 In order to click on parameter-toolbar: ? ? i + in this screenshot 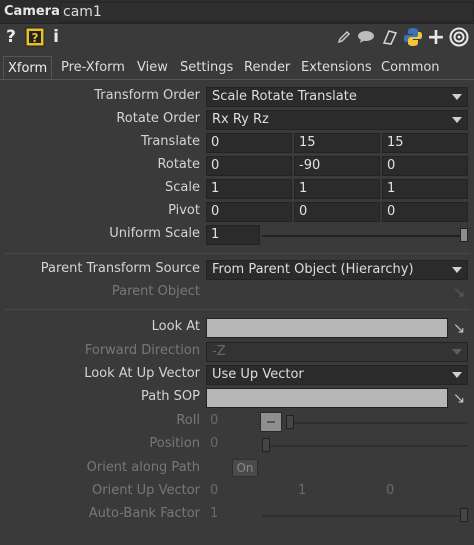, I will do `click(237, 37)`.